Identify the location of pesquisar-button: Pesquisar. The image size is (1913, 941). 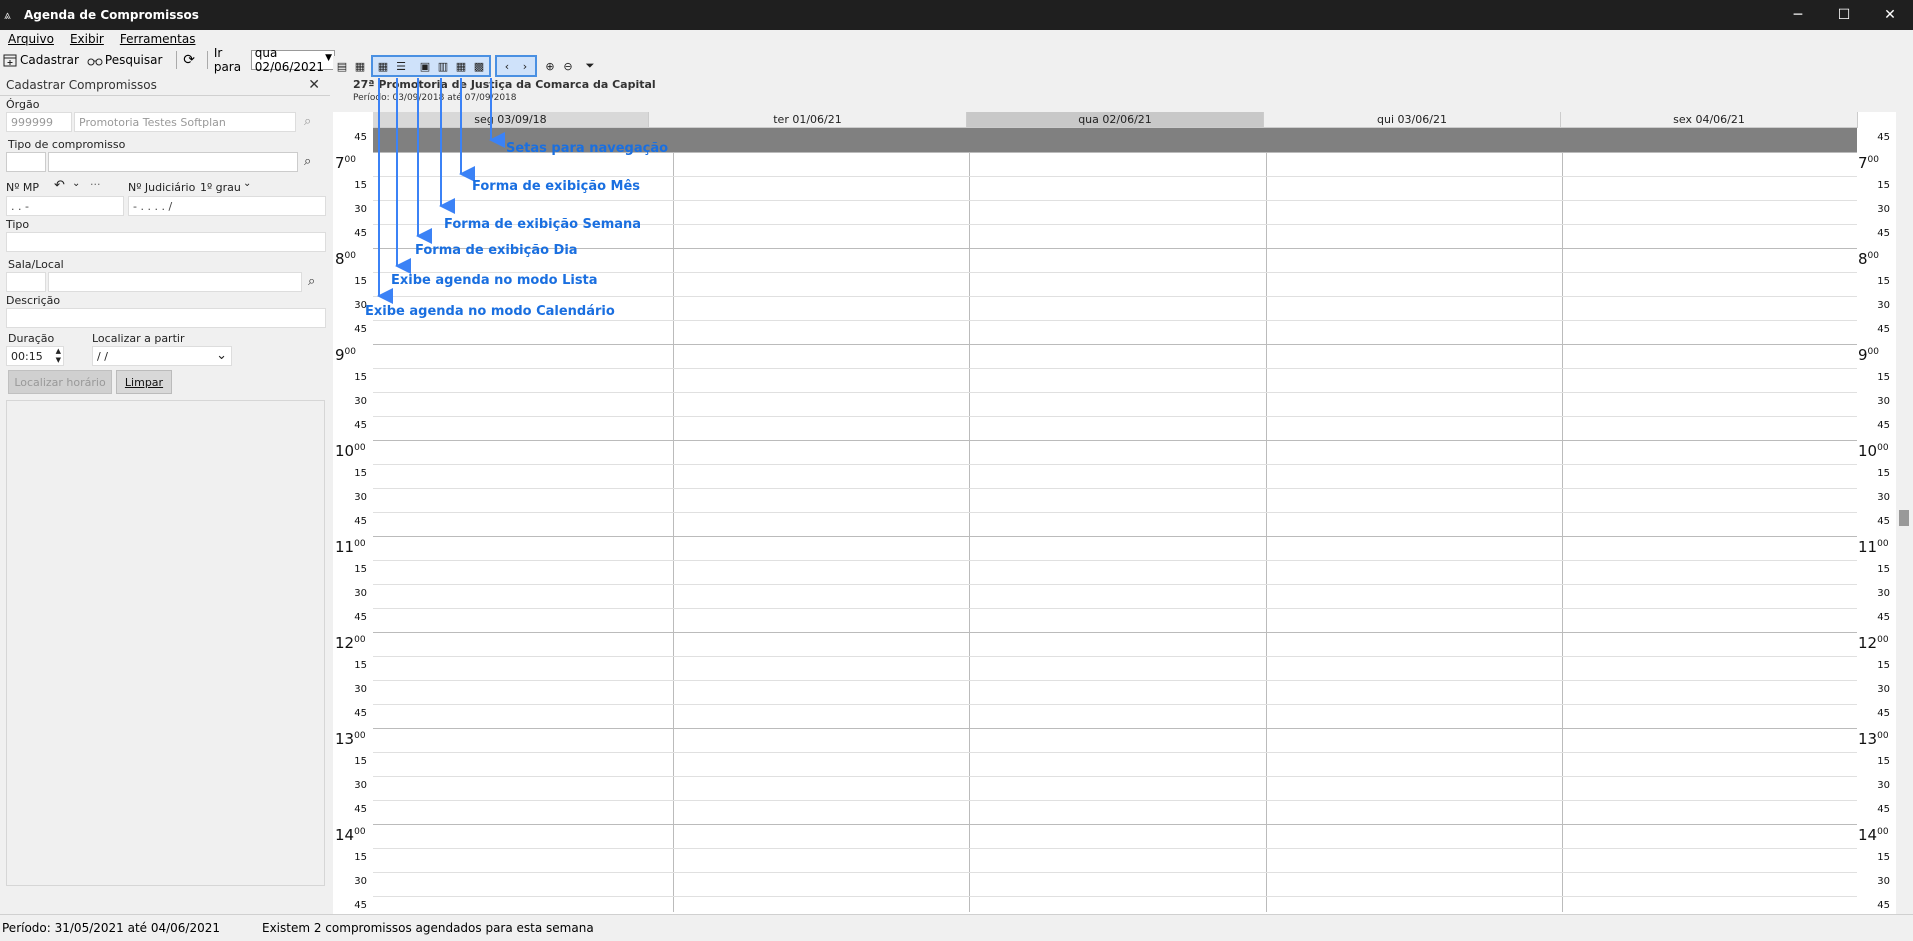
(125, 60).